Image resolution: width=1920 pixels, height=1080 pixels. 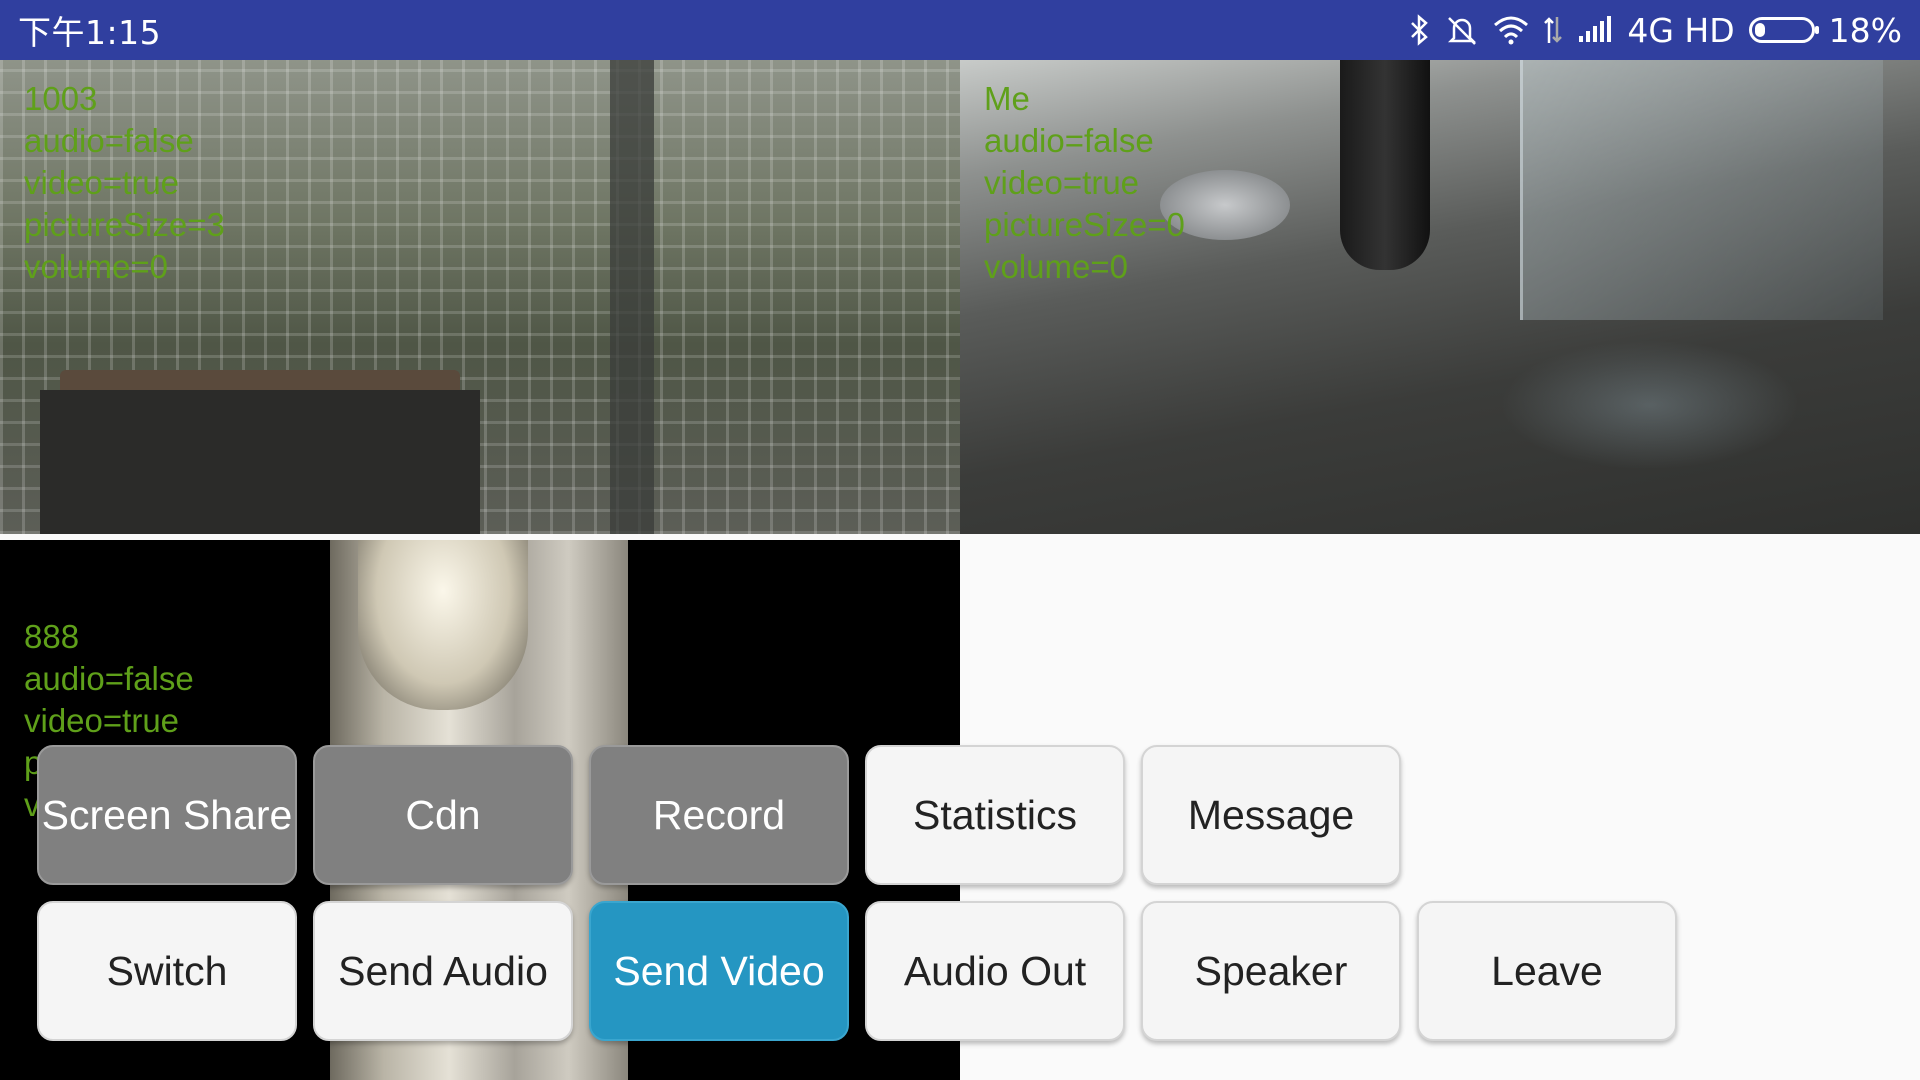 I want to click on statistics-button: Statistics, so click(x=995, y=815).